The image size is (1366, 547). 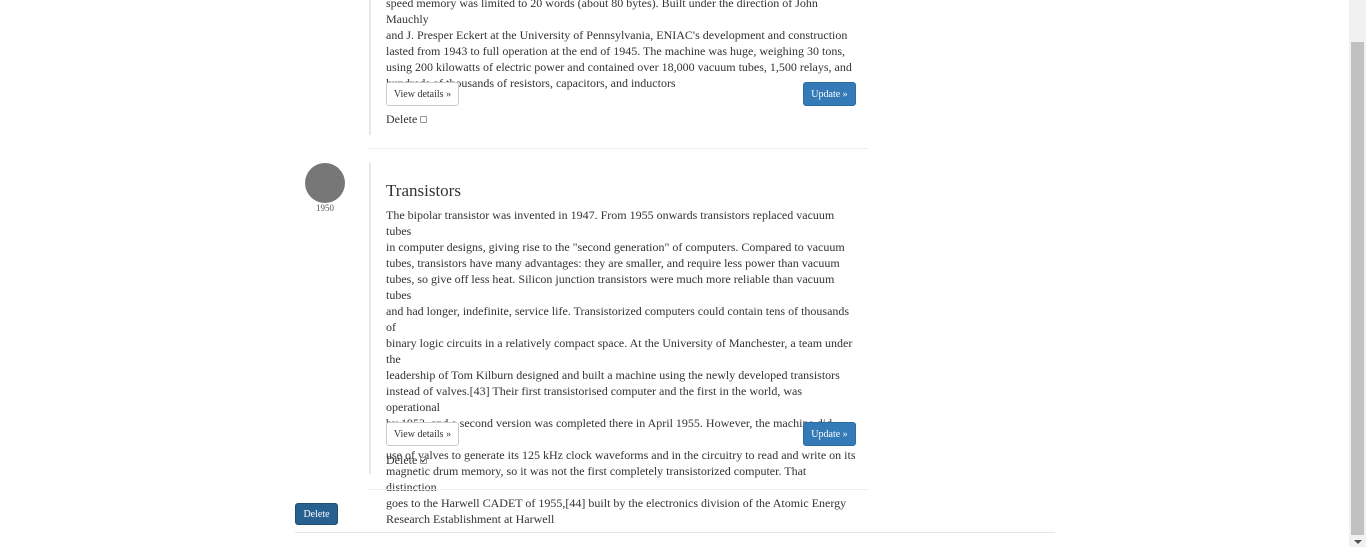 What do you see at coordinates (1358, 542) in the screenshot?
I see `scroll-down-arrow-icon` at bounding box center [1358, 542].